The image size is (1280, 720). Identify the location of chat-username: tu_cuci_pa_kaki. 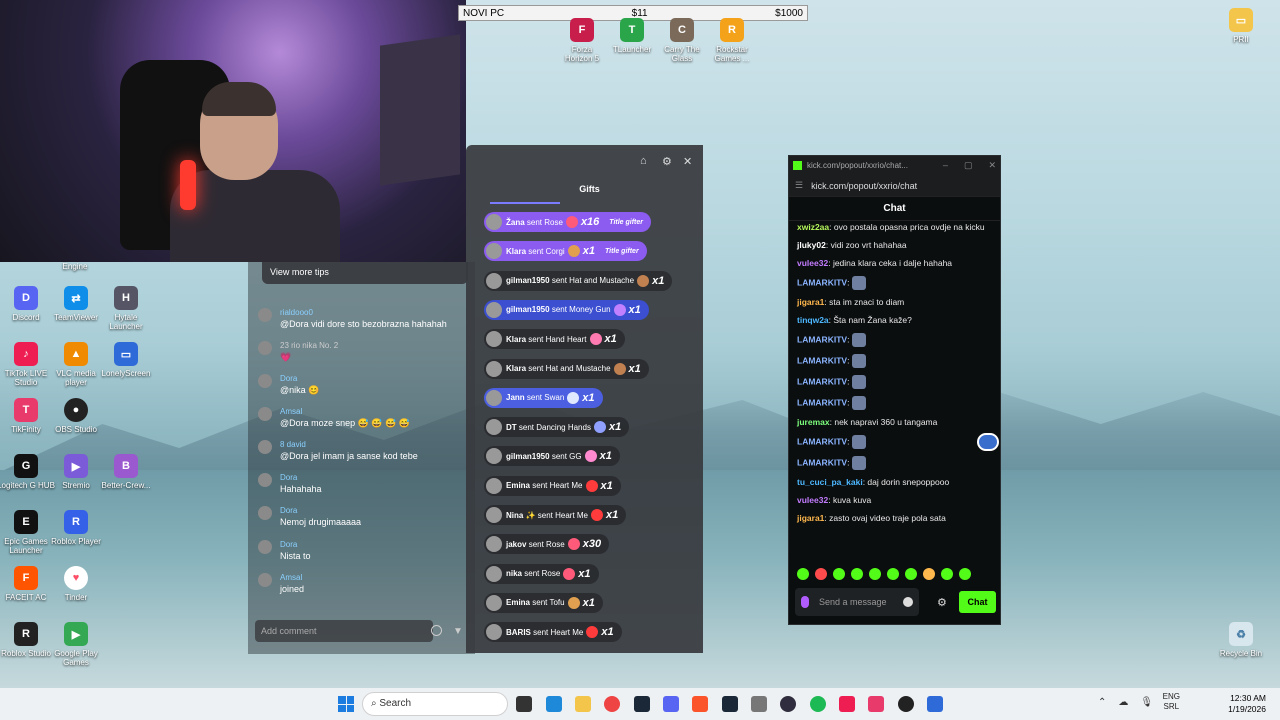
(830, 482).